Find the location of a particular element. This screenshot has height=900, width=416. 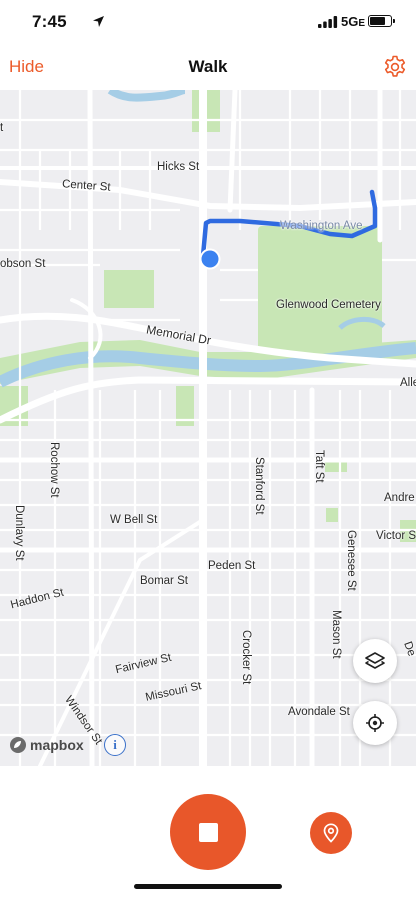

nav-bar: Hide Walk is located at coordinates (208, 68).